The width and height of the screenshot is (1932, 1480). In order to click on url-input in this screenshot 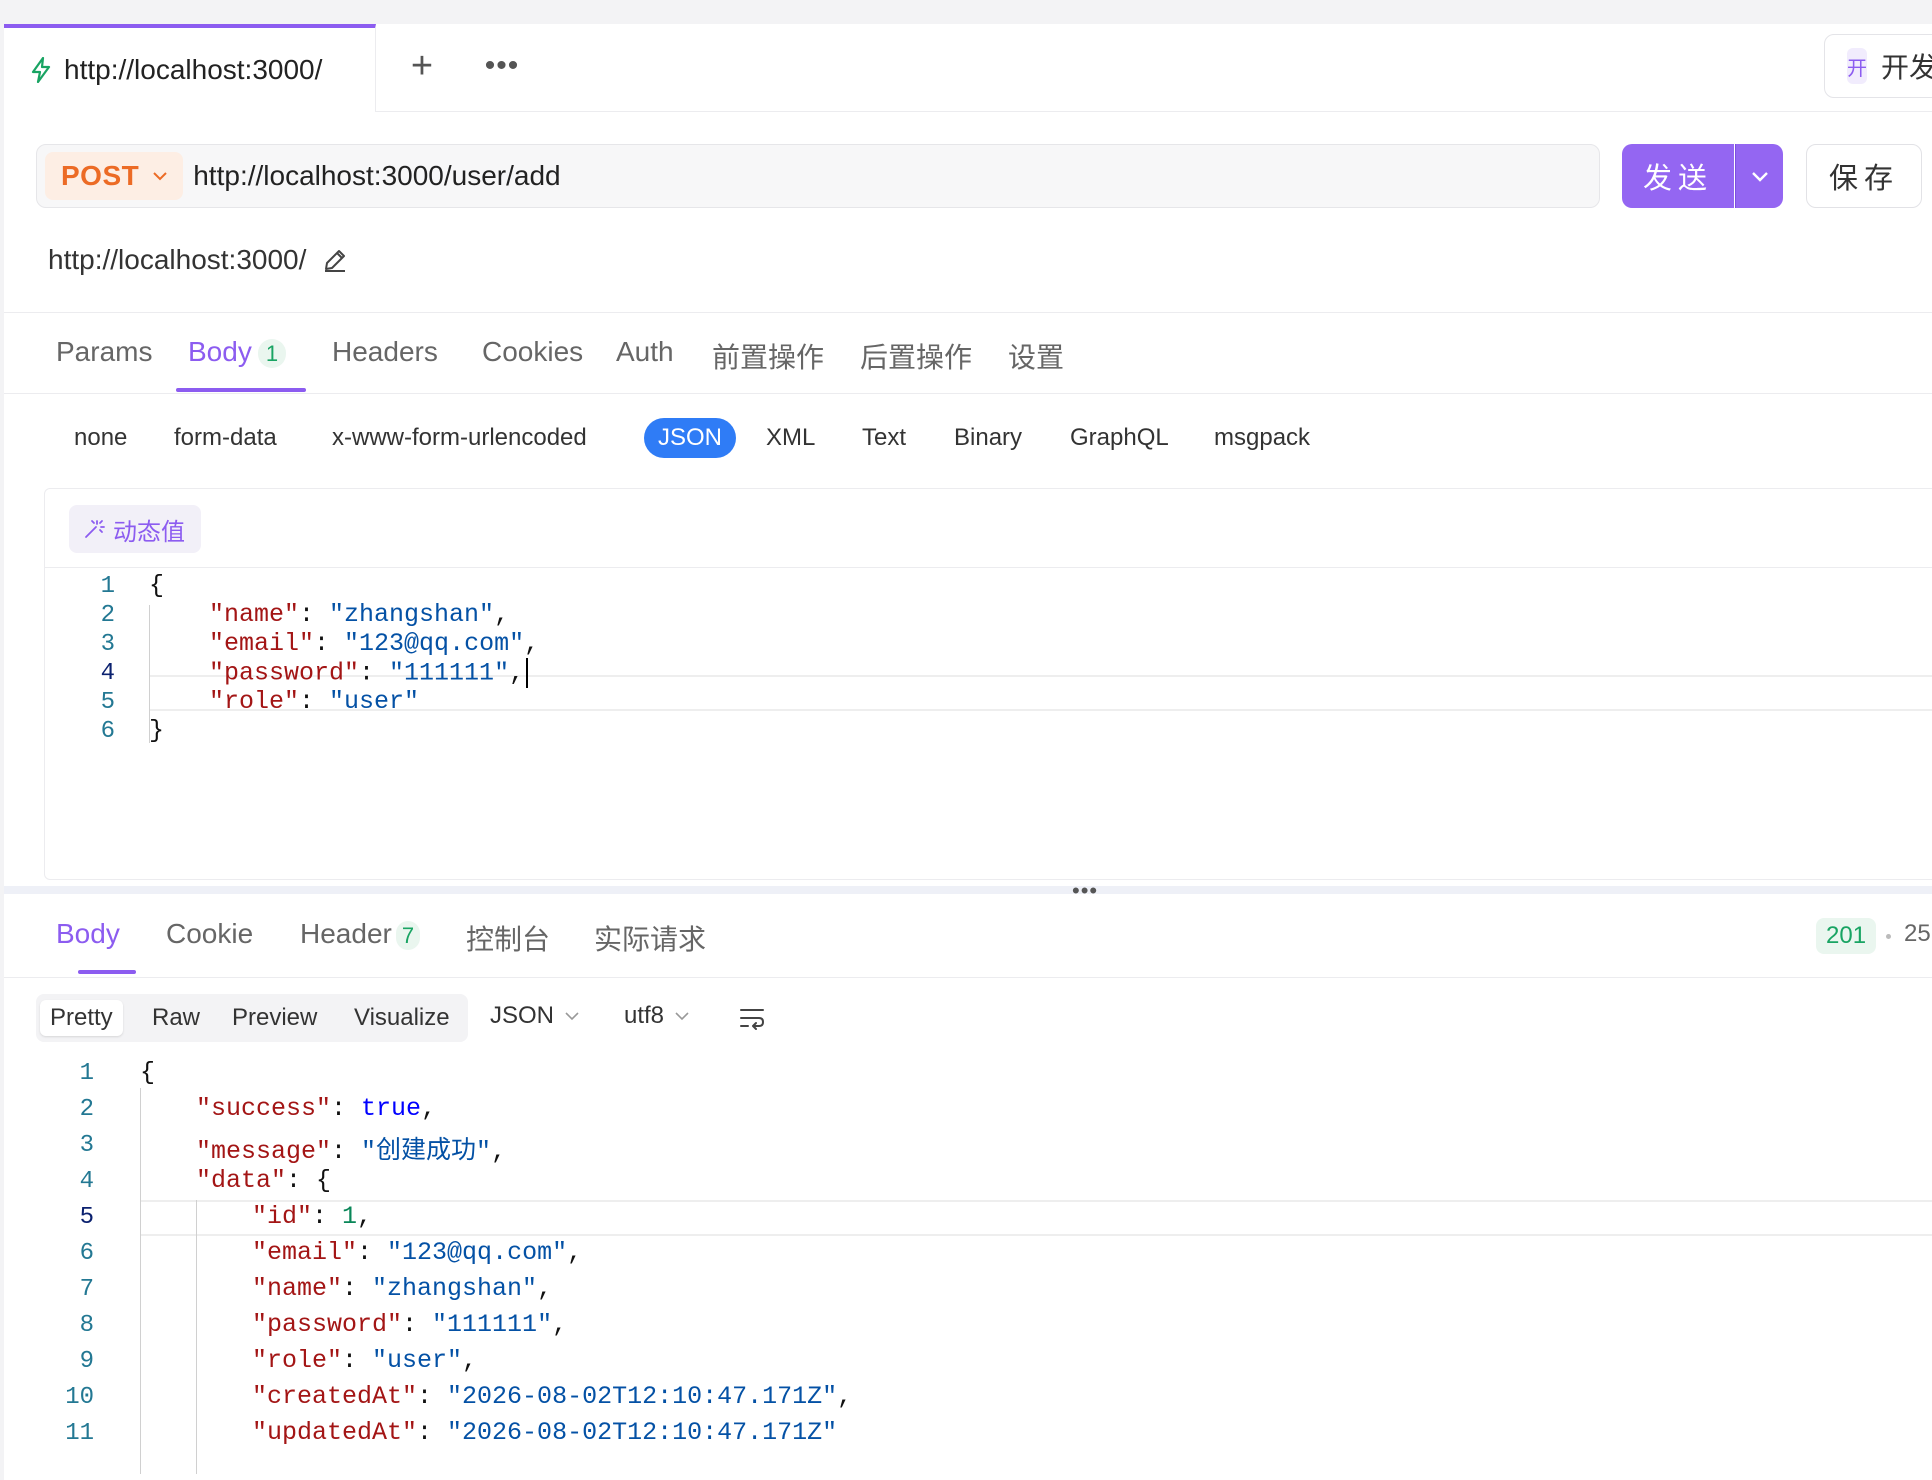, I will do `click(843, 176)`.